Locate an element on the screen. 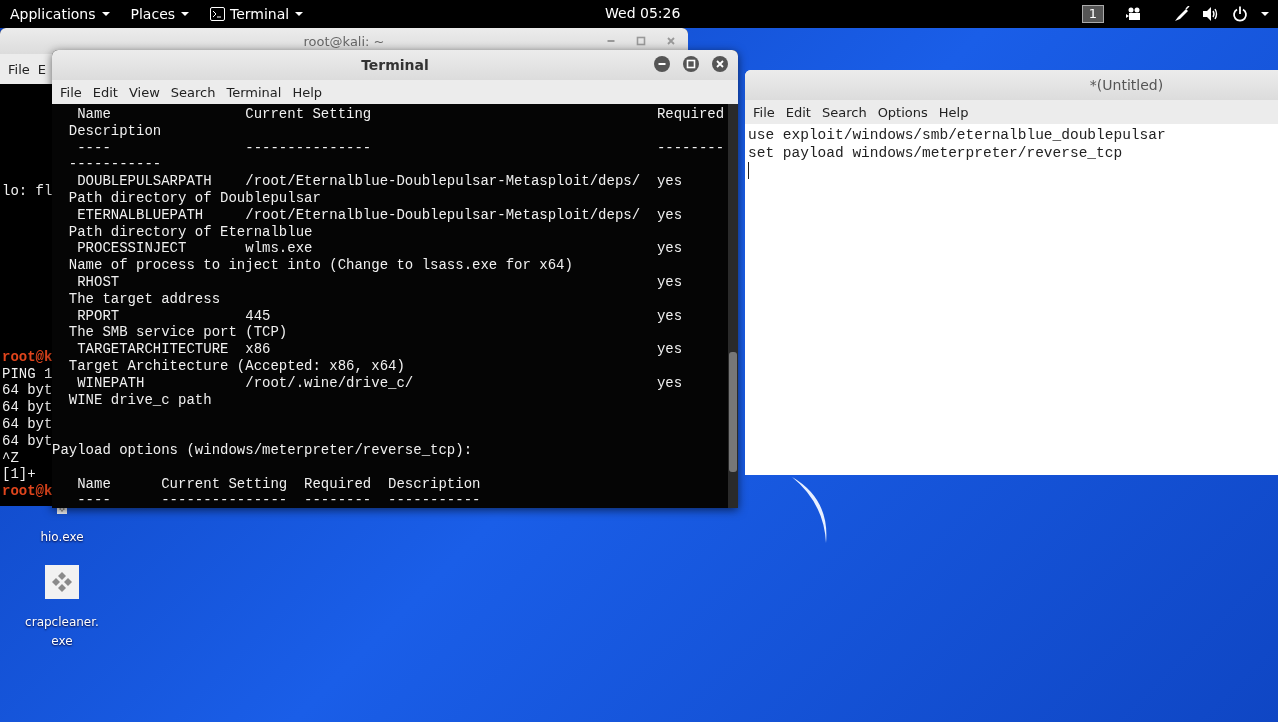 The width and height of the screenshot is (1278, 722). minimize-icon is located at coordinates (662, 64).